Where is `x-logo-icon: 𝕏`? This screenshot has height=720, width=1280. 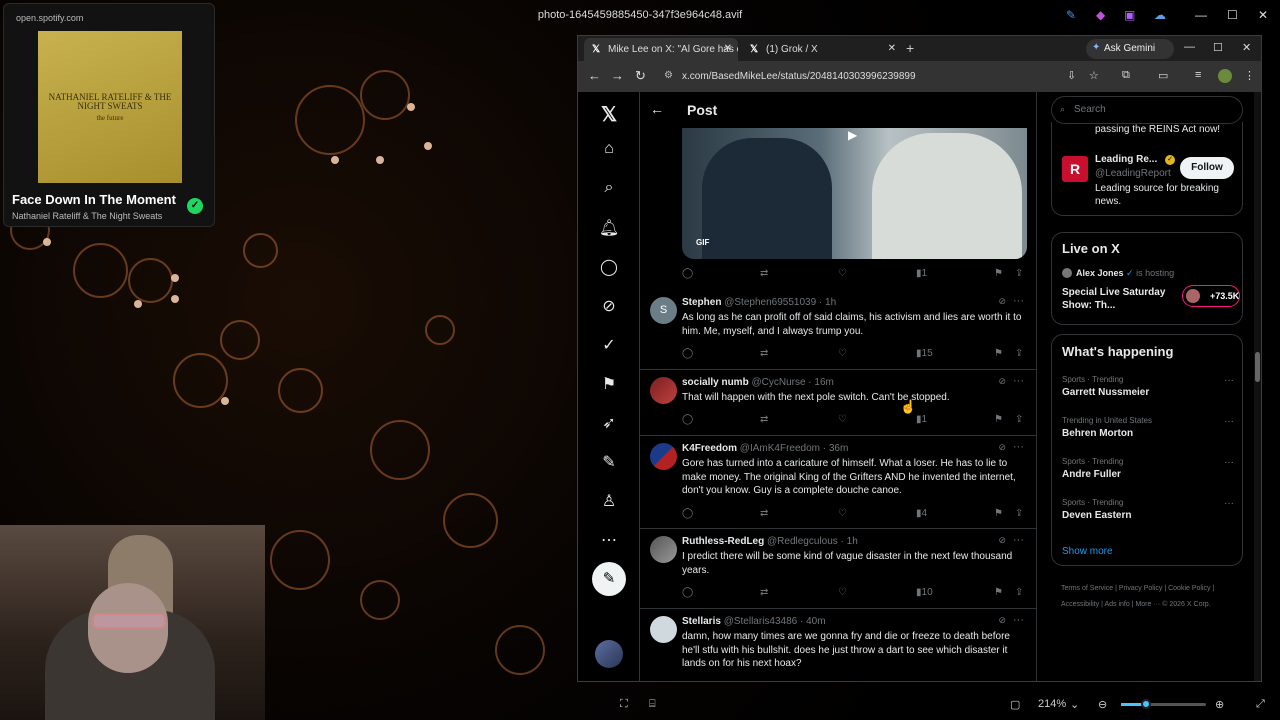 x-logo-icon: 𝕏 is located at coordinates (609, 114).